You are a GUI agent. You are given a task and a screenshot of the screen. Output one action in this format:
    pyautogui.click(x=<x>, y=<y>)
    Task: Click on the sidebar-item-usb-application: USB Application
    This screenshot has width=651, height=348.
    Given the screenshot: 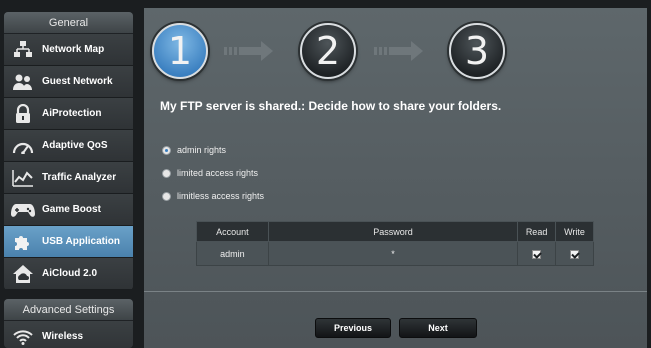 What is the action you would take?
    pyautogui.click(x=68, y=242)
    